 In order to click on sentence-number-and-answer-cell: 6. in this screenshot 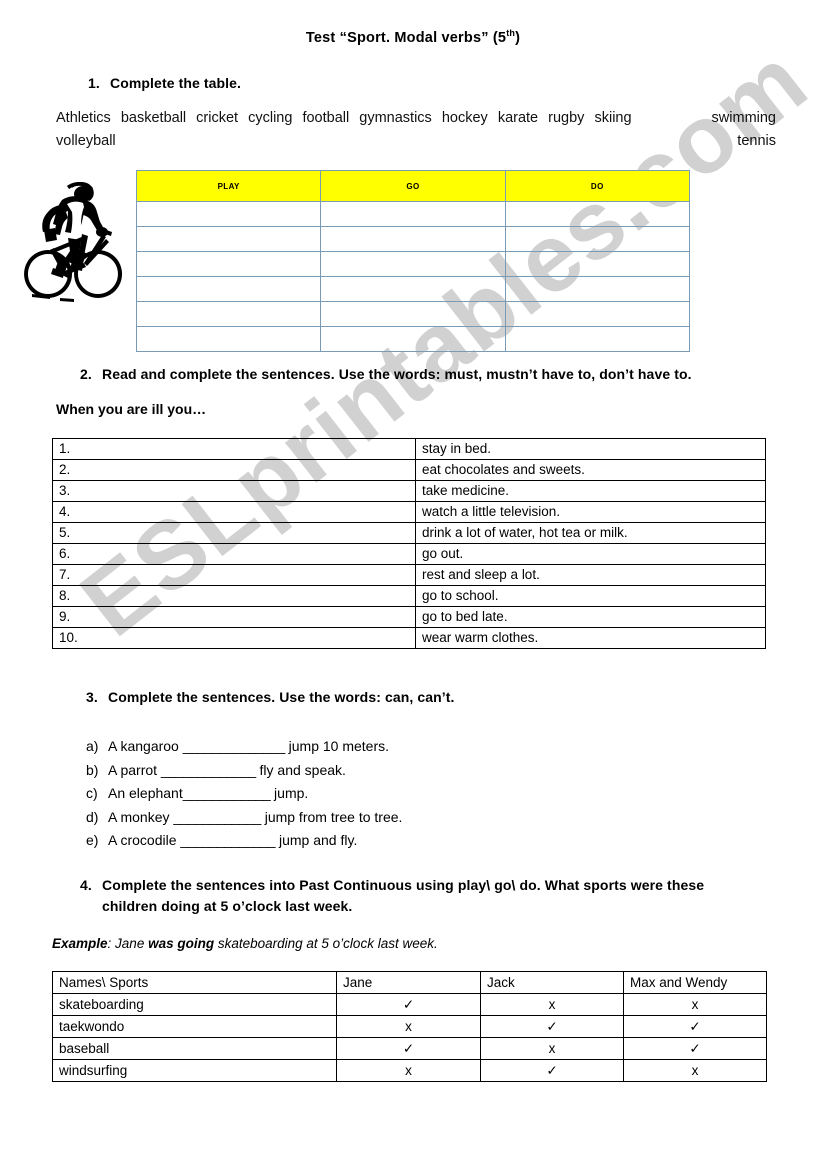, I will do `click(234, 554)`.